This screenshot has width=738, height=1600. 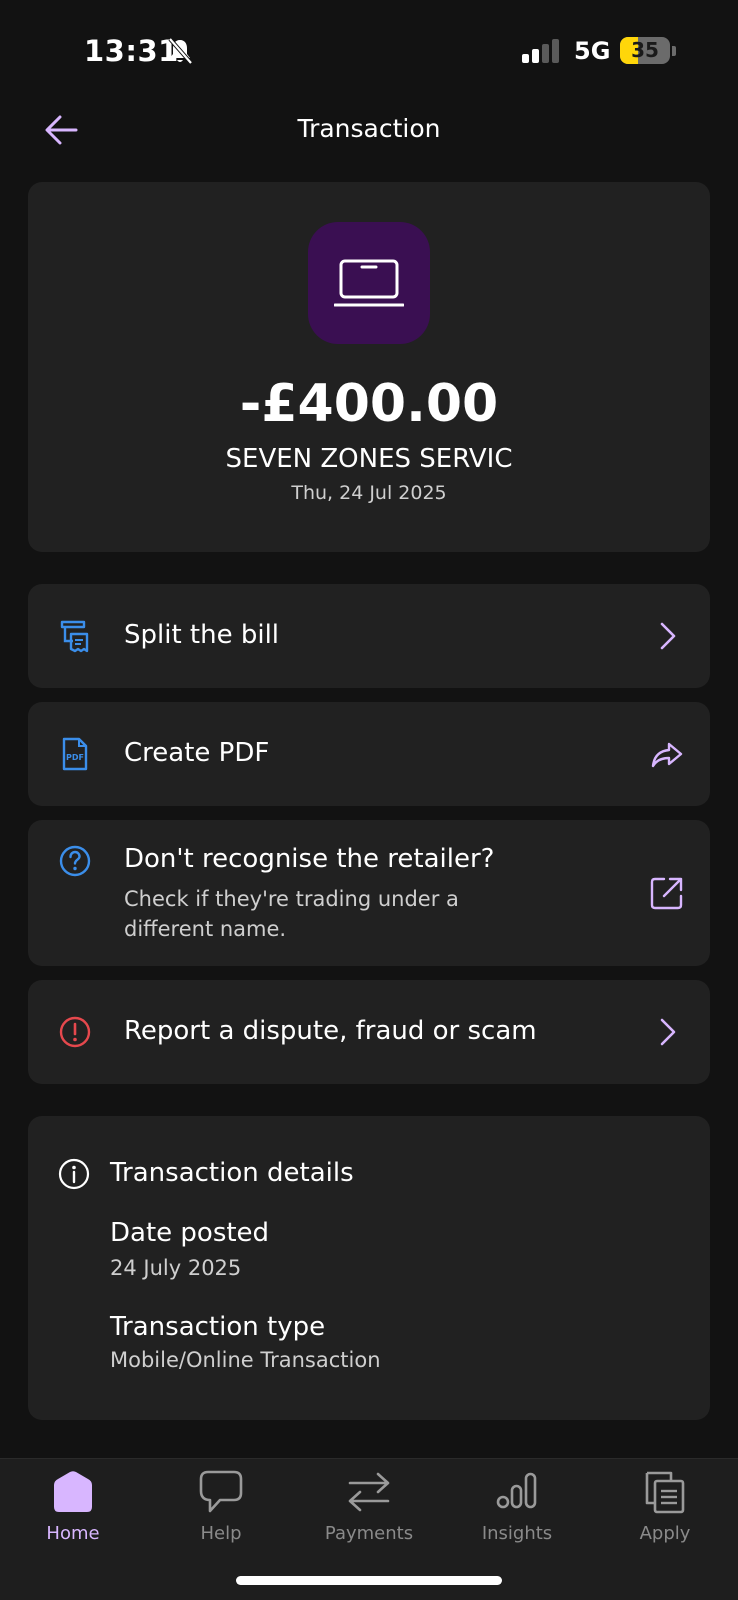 I want to click on merchant-tile, so click(x=369, y=283).